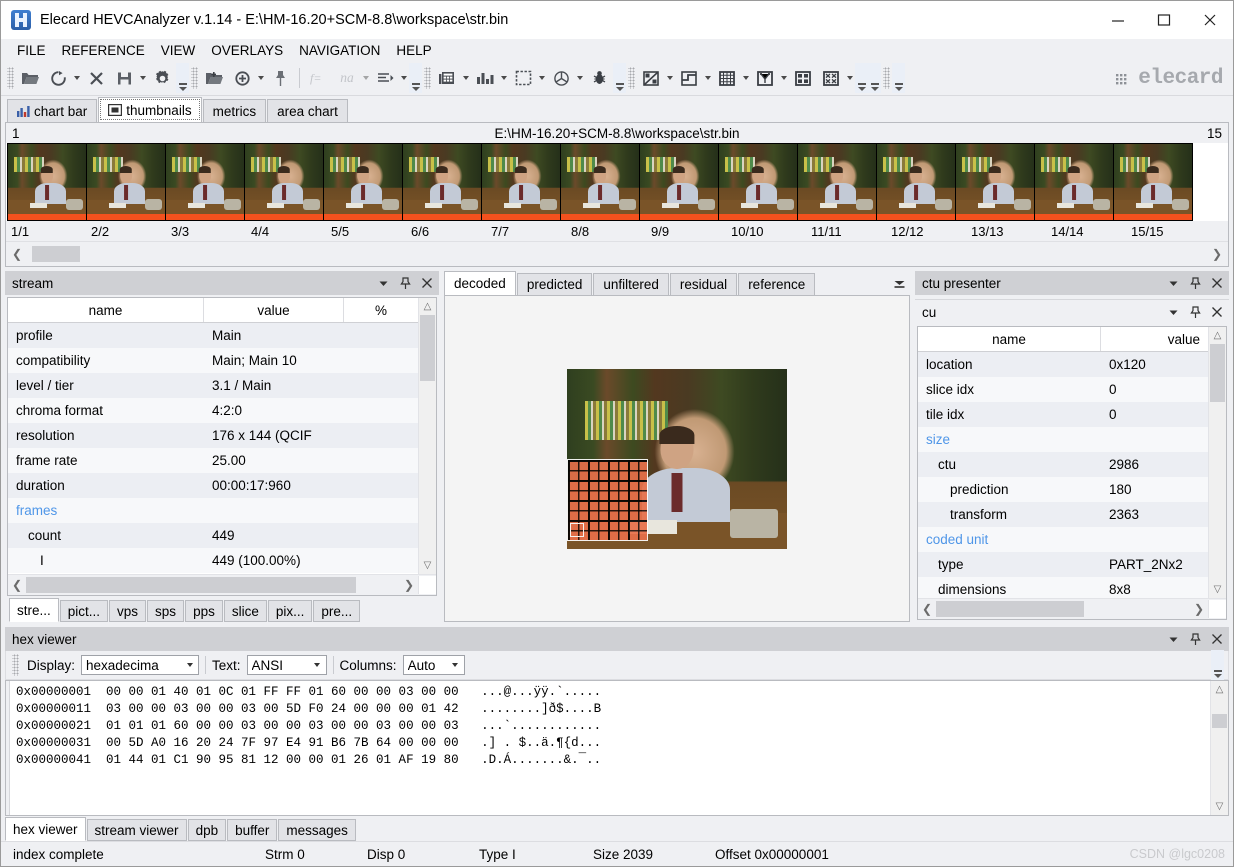 Image resolution: width=1234 pixels, height=867 pixels. Describe the element at coordinates (247, 50) in the screenshot. I see `menu-item-overlays: OVERLAYS` at that location.